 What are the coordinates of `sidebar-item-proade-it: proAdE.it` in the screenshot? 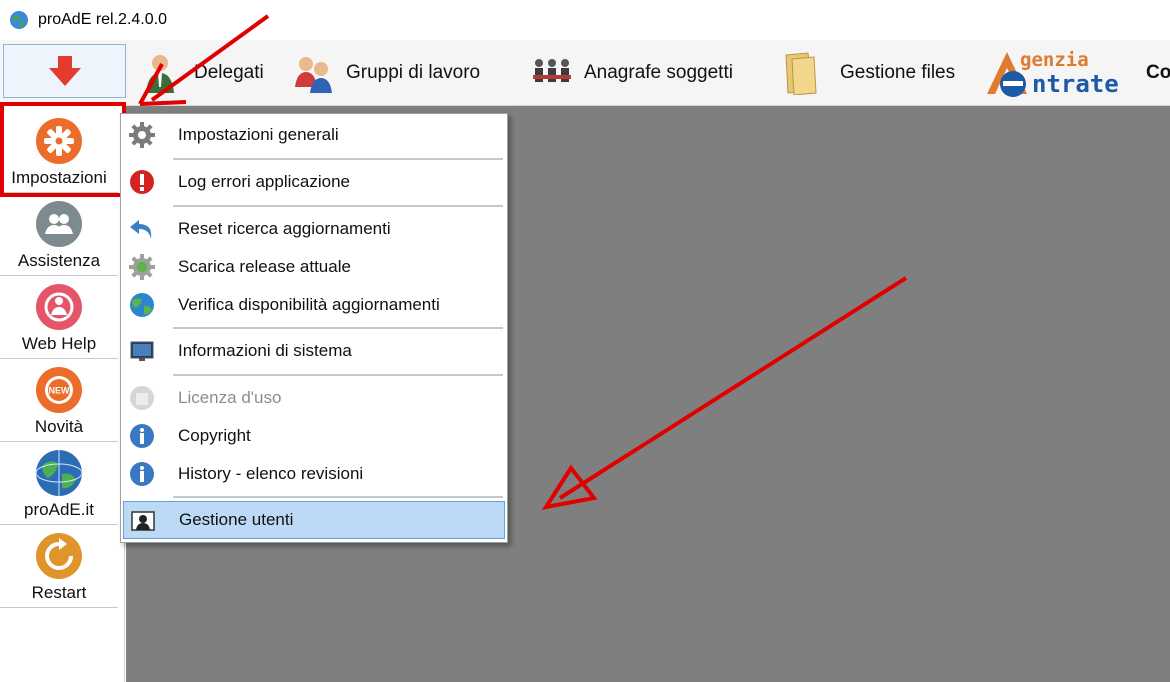 It's located at (59, 483).